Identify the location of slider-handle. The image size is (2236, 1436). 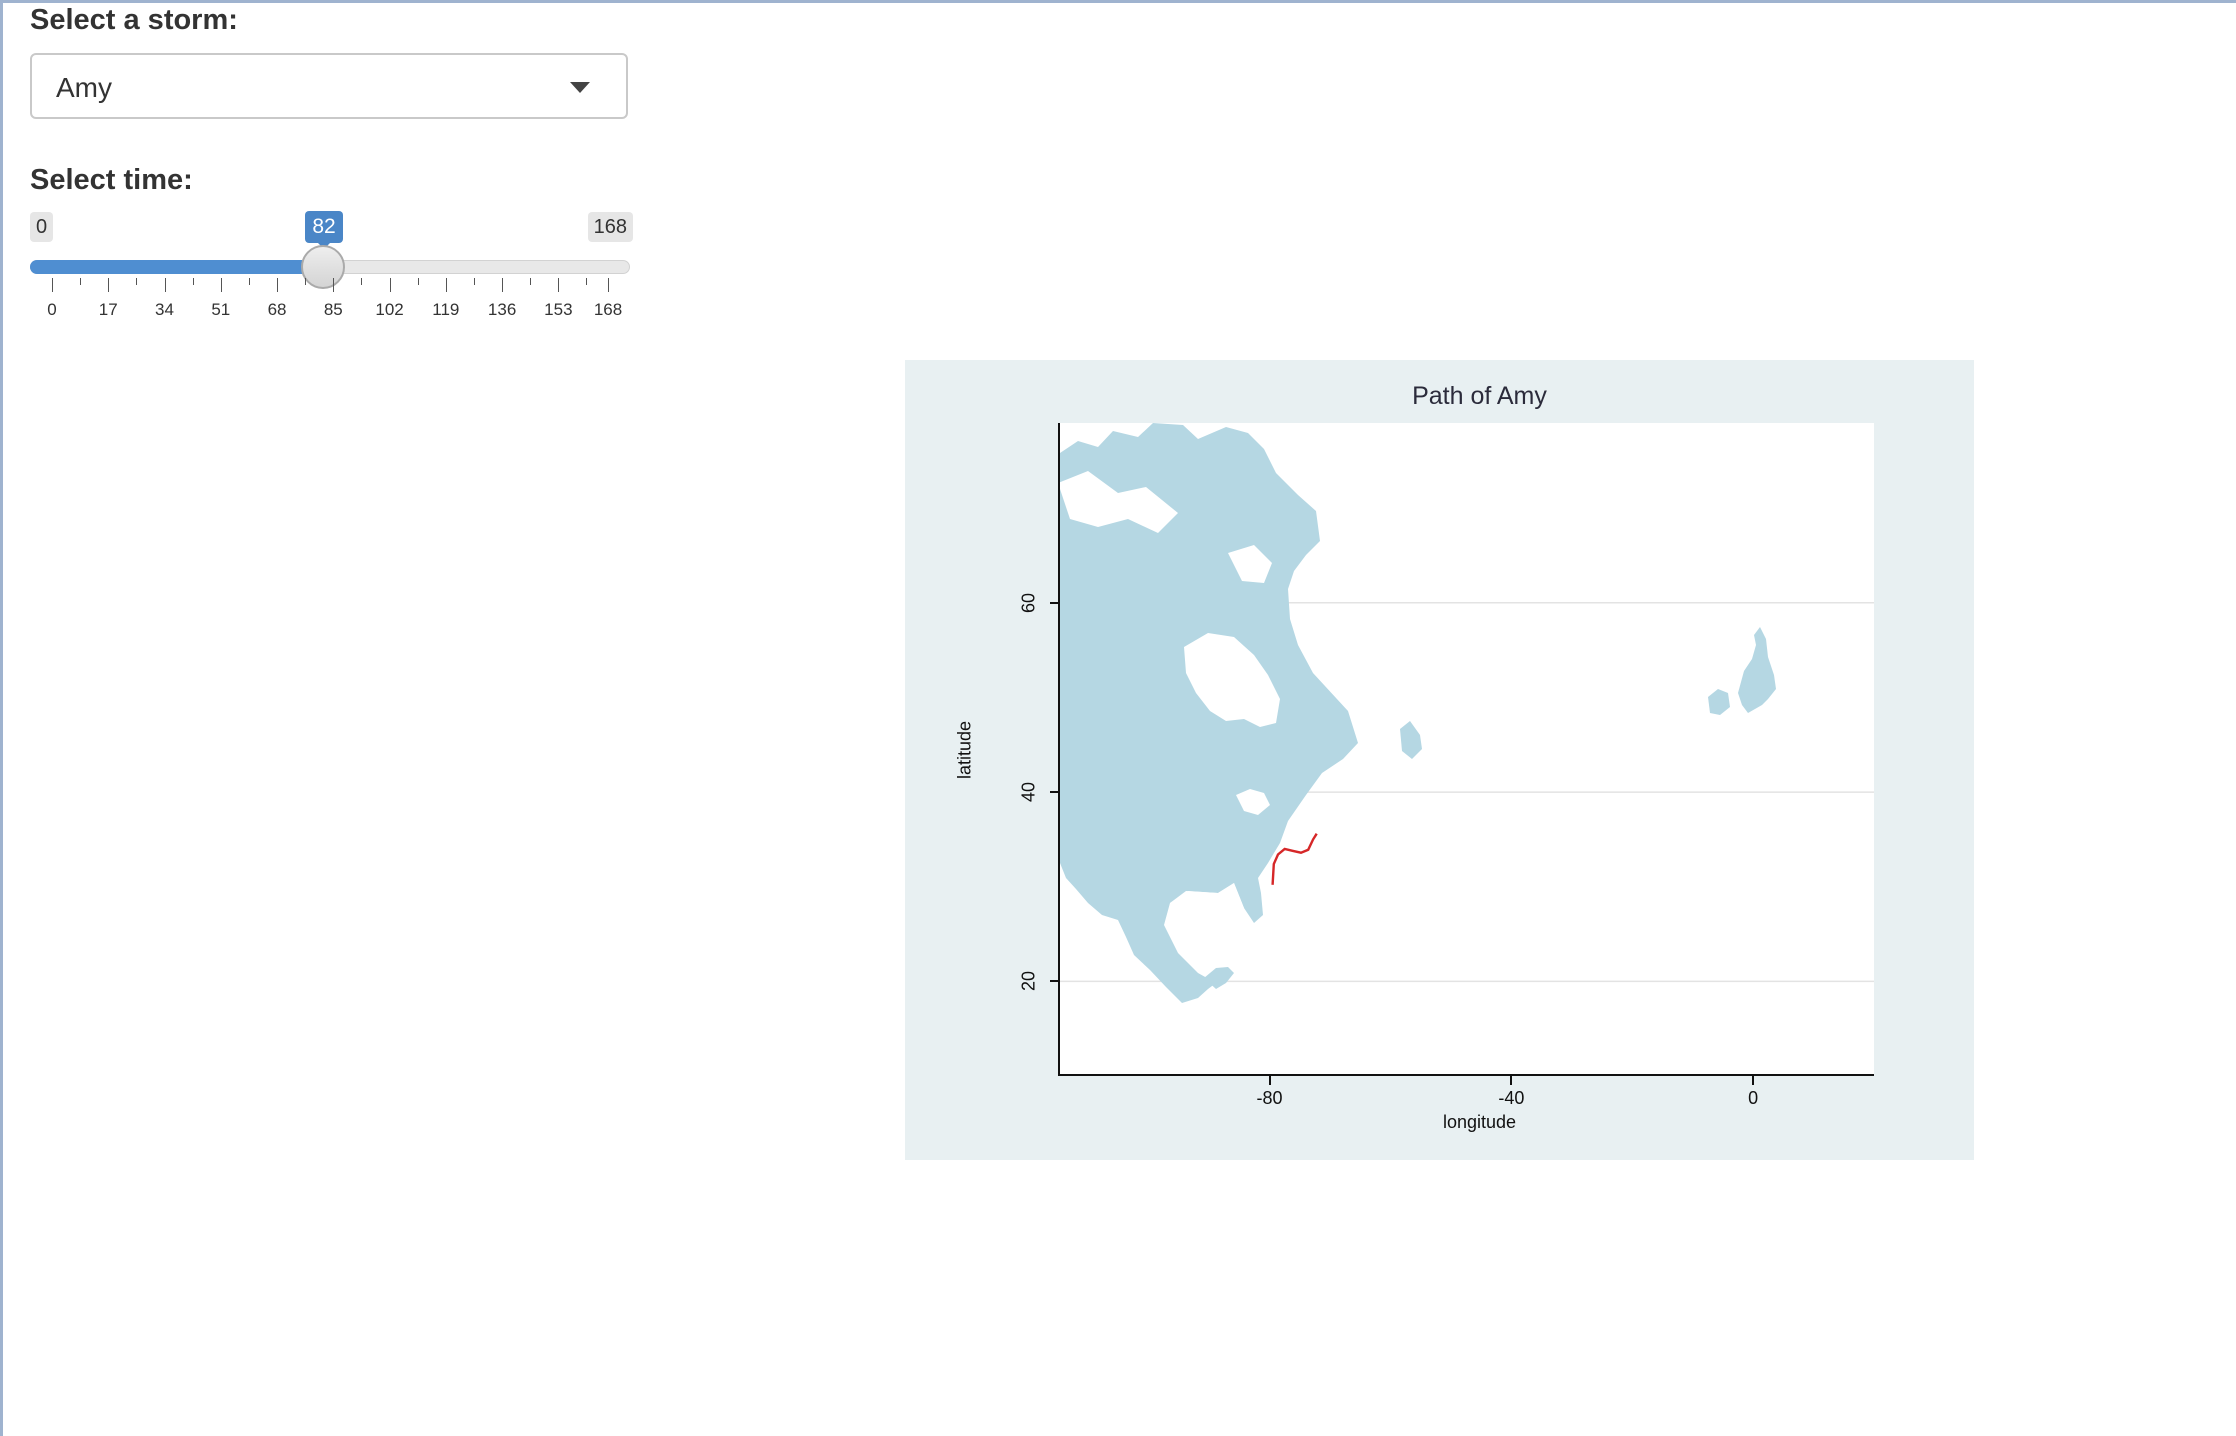
(323, 267).